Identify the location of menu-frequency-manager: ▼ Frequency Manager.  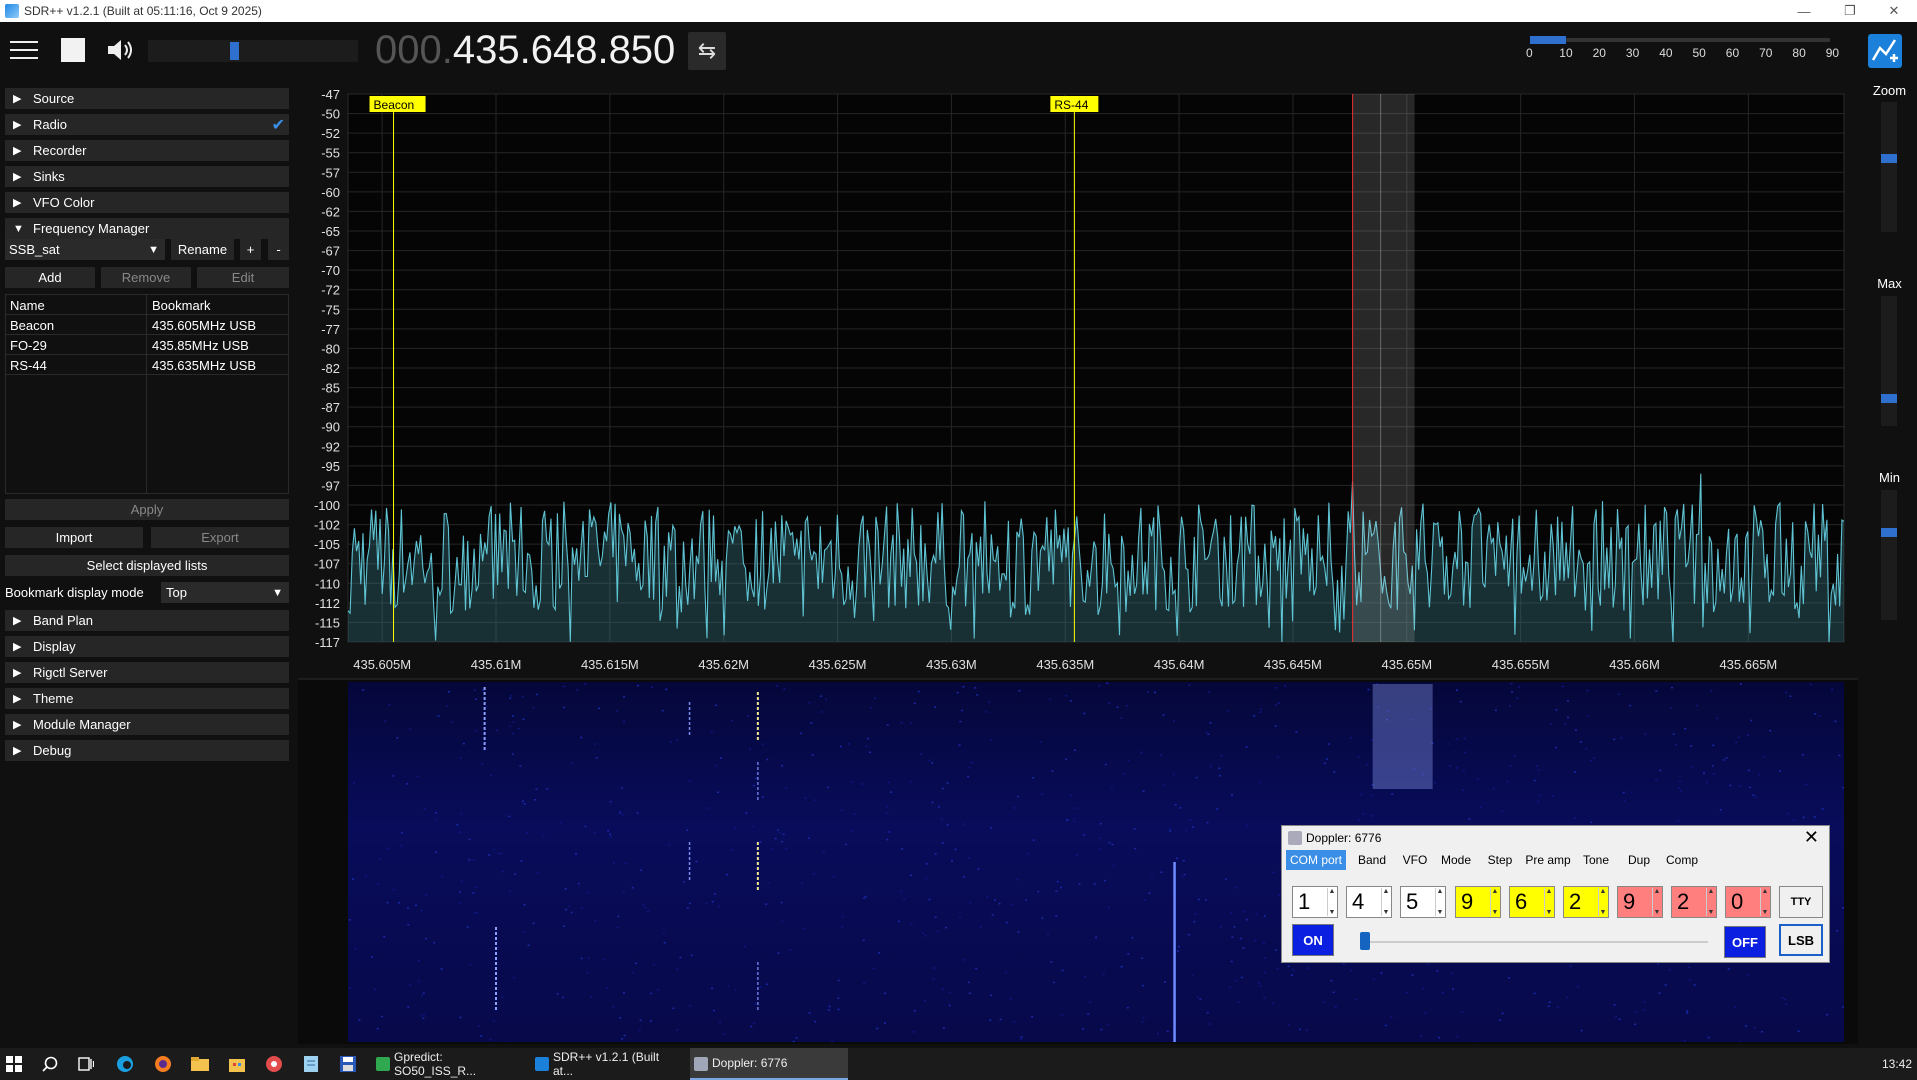
(147, 228).